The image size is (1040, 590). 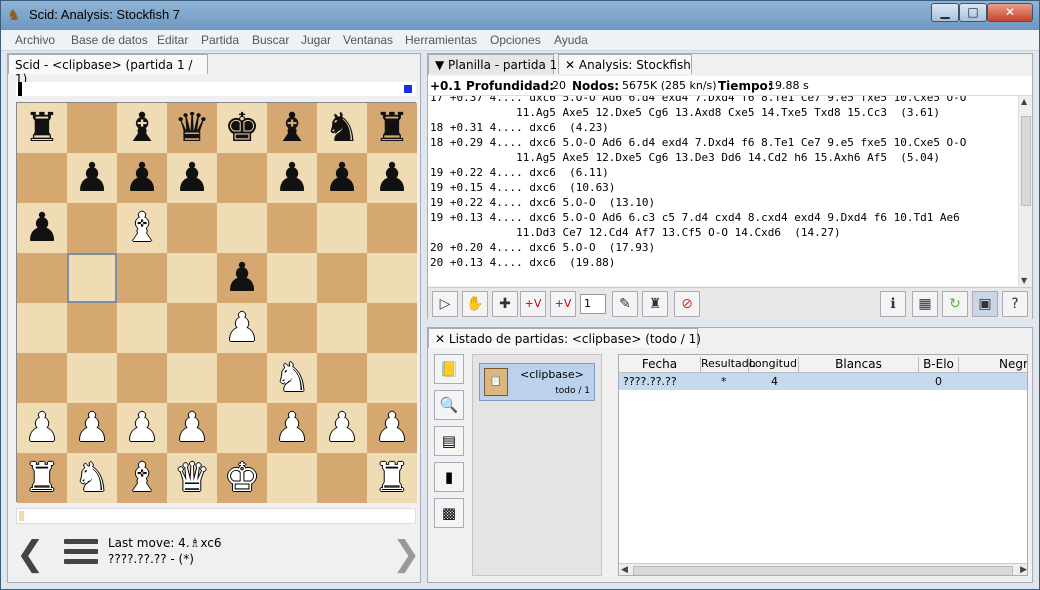 I want to click on square-b7: ♟, so click(x=92, y=178).